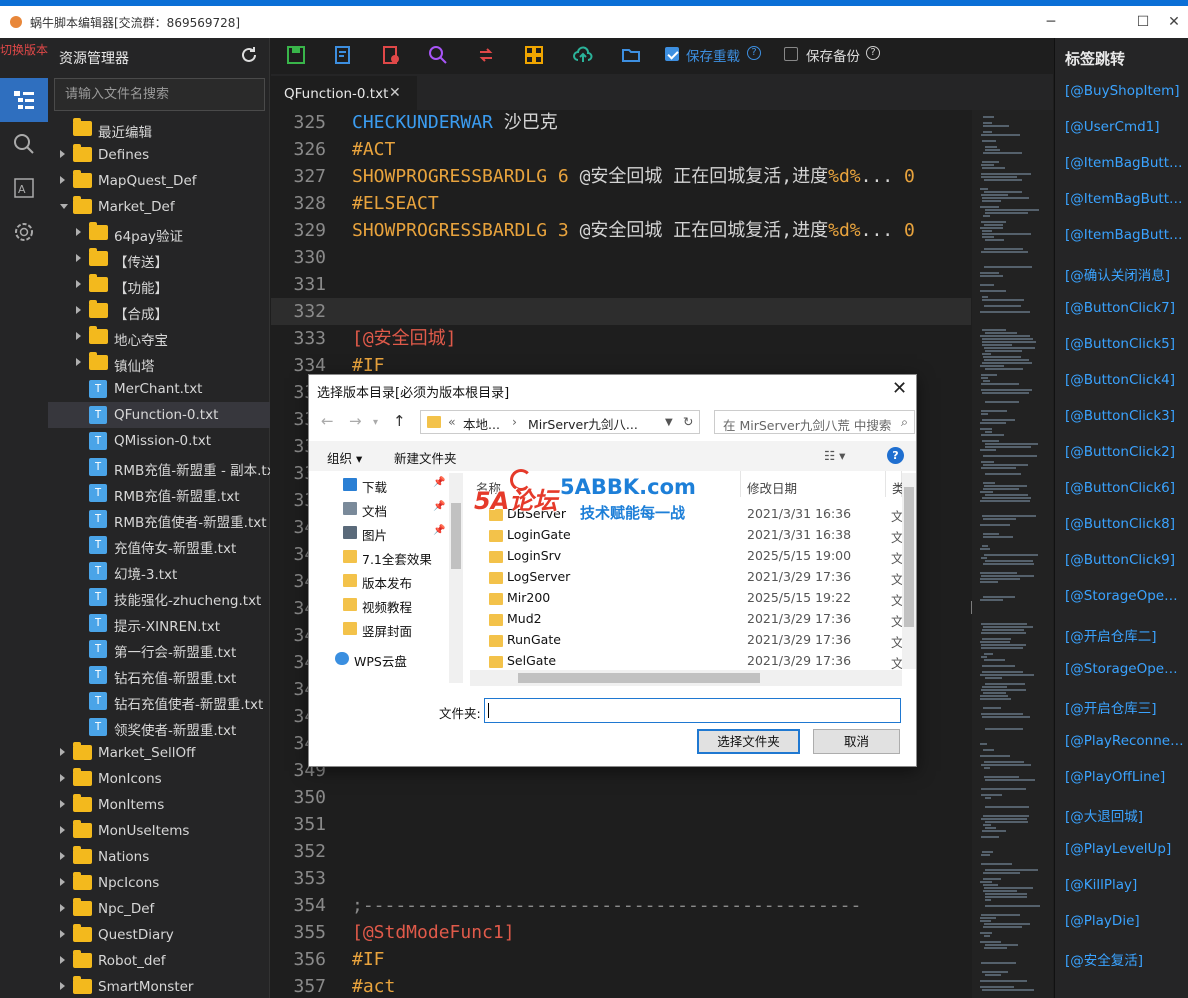 The height and width of the screenshot is (998, 1188). What do you see at coordinates (249, 55) in the screenshot?
I see `refresh-icon` at bounding box center [249, 55].